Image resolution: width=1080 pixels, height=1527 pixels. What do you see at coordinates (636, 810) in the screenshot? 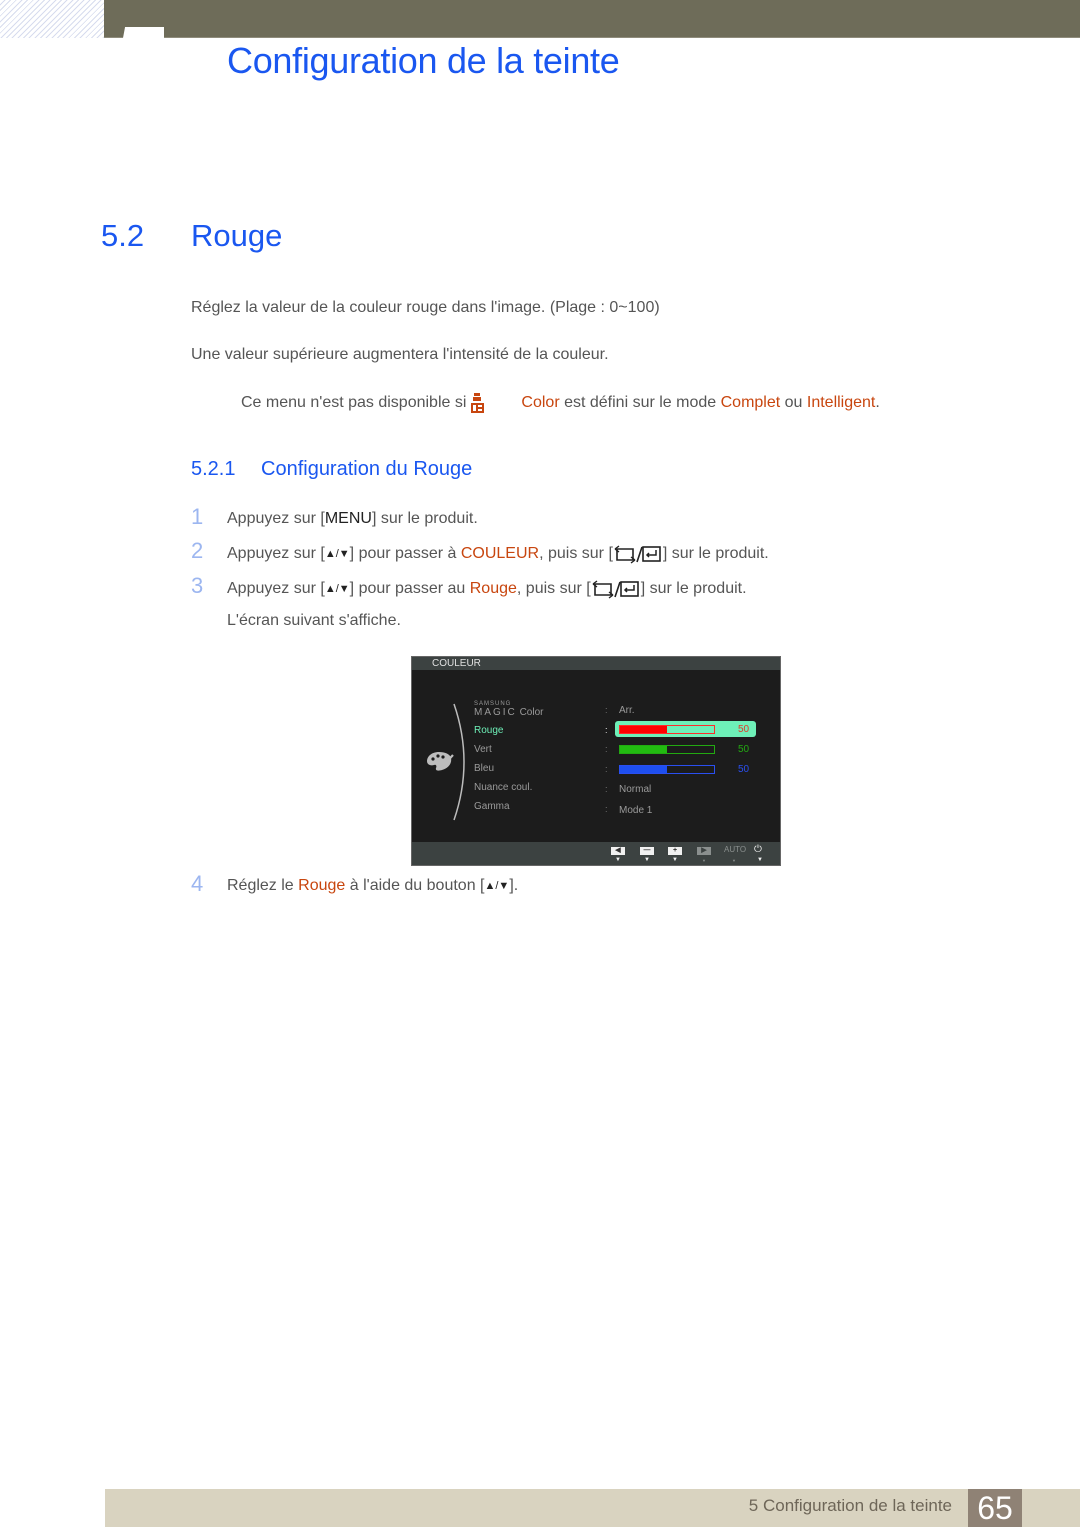
I see `osd-value-gamma: Mode 1` at bounding box center [636, 810].